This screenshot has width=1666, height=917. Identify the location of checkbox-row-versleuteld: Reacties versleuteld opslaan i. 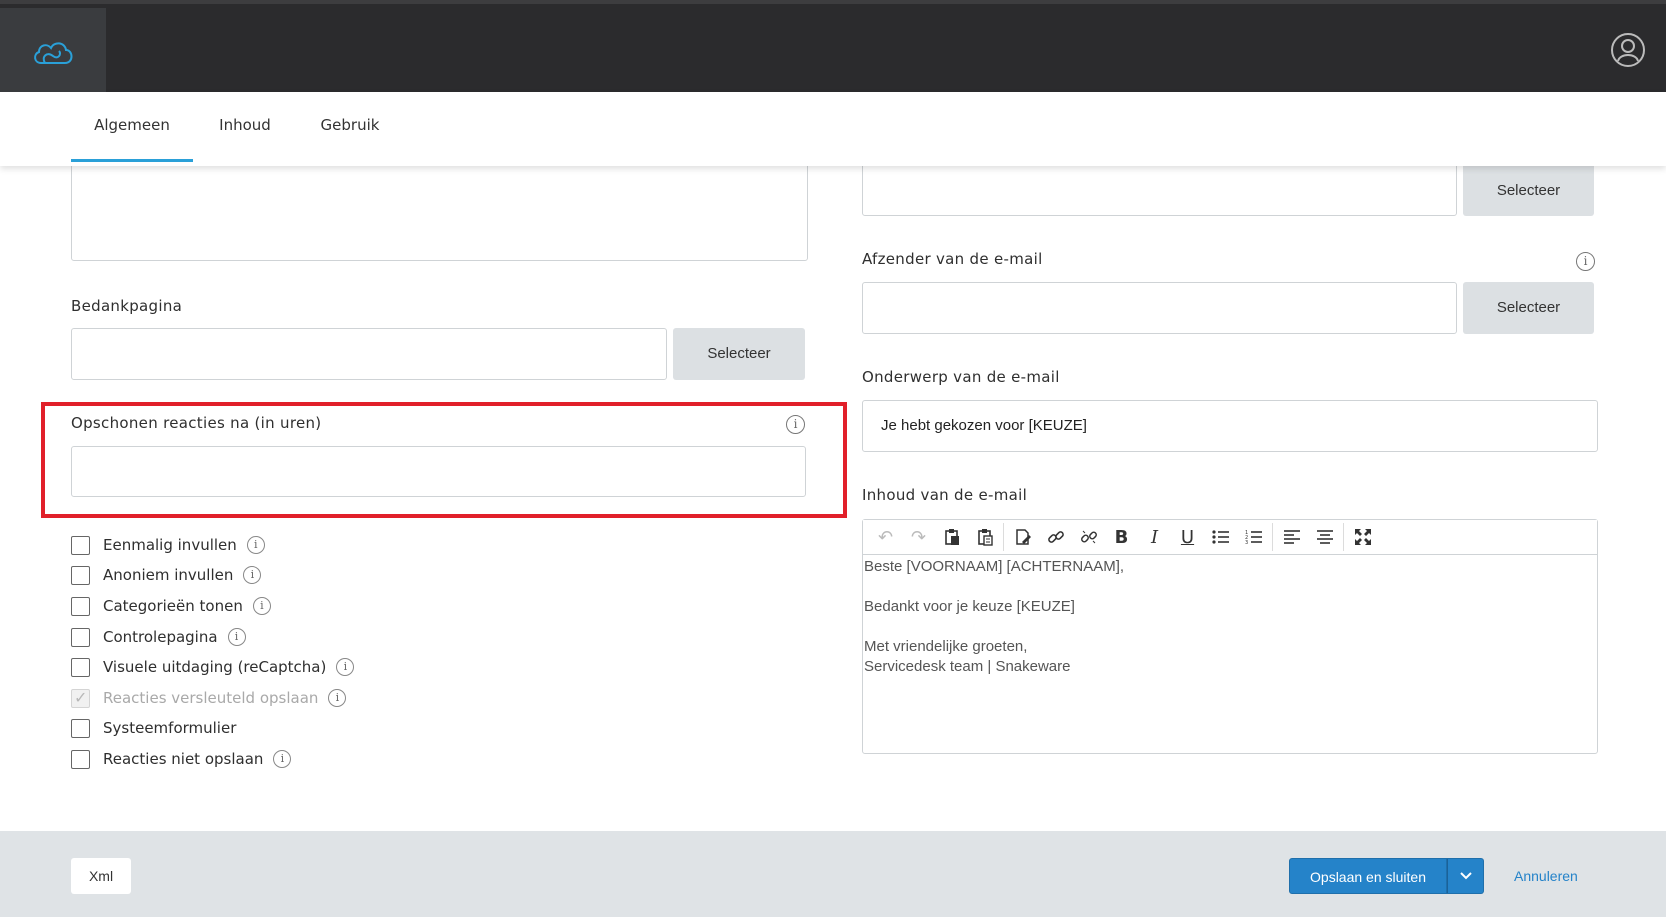
(209, 698).